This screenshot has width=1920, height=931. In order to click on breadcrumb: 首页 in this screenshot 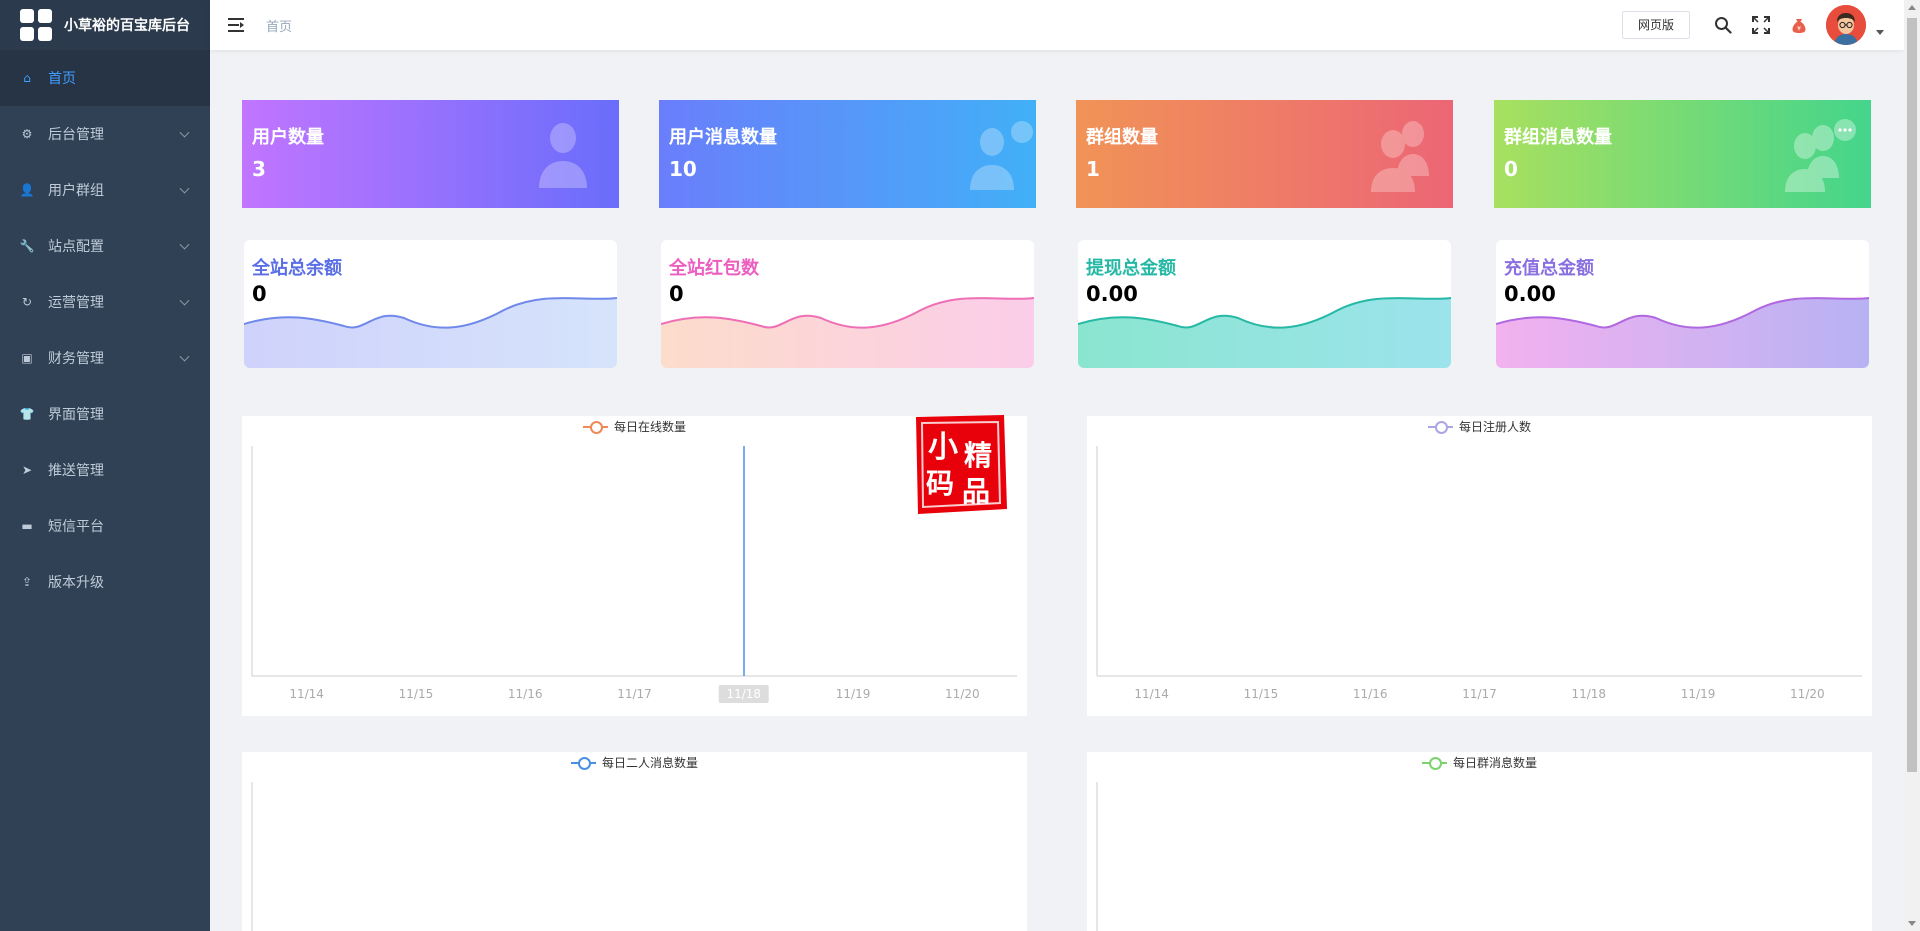, I will do `click(279, 25)`.